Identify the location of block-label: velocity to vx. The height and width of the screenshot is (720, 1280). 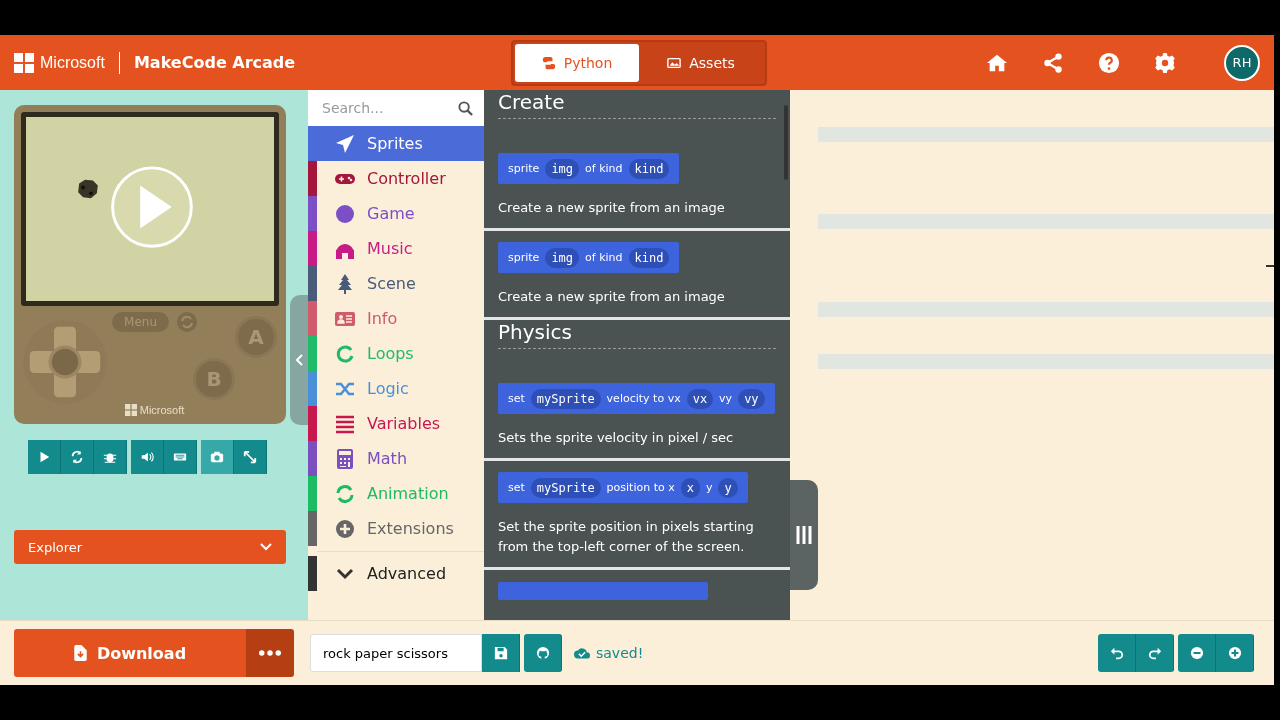
(643, 398).